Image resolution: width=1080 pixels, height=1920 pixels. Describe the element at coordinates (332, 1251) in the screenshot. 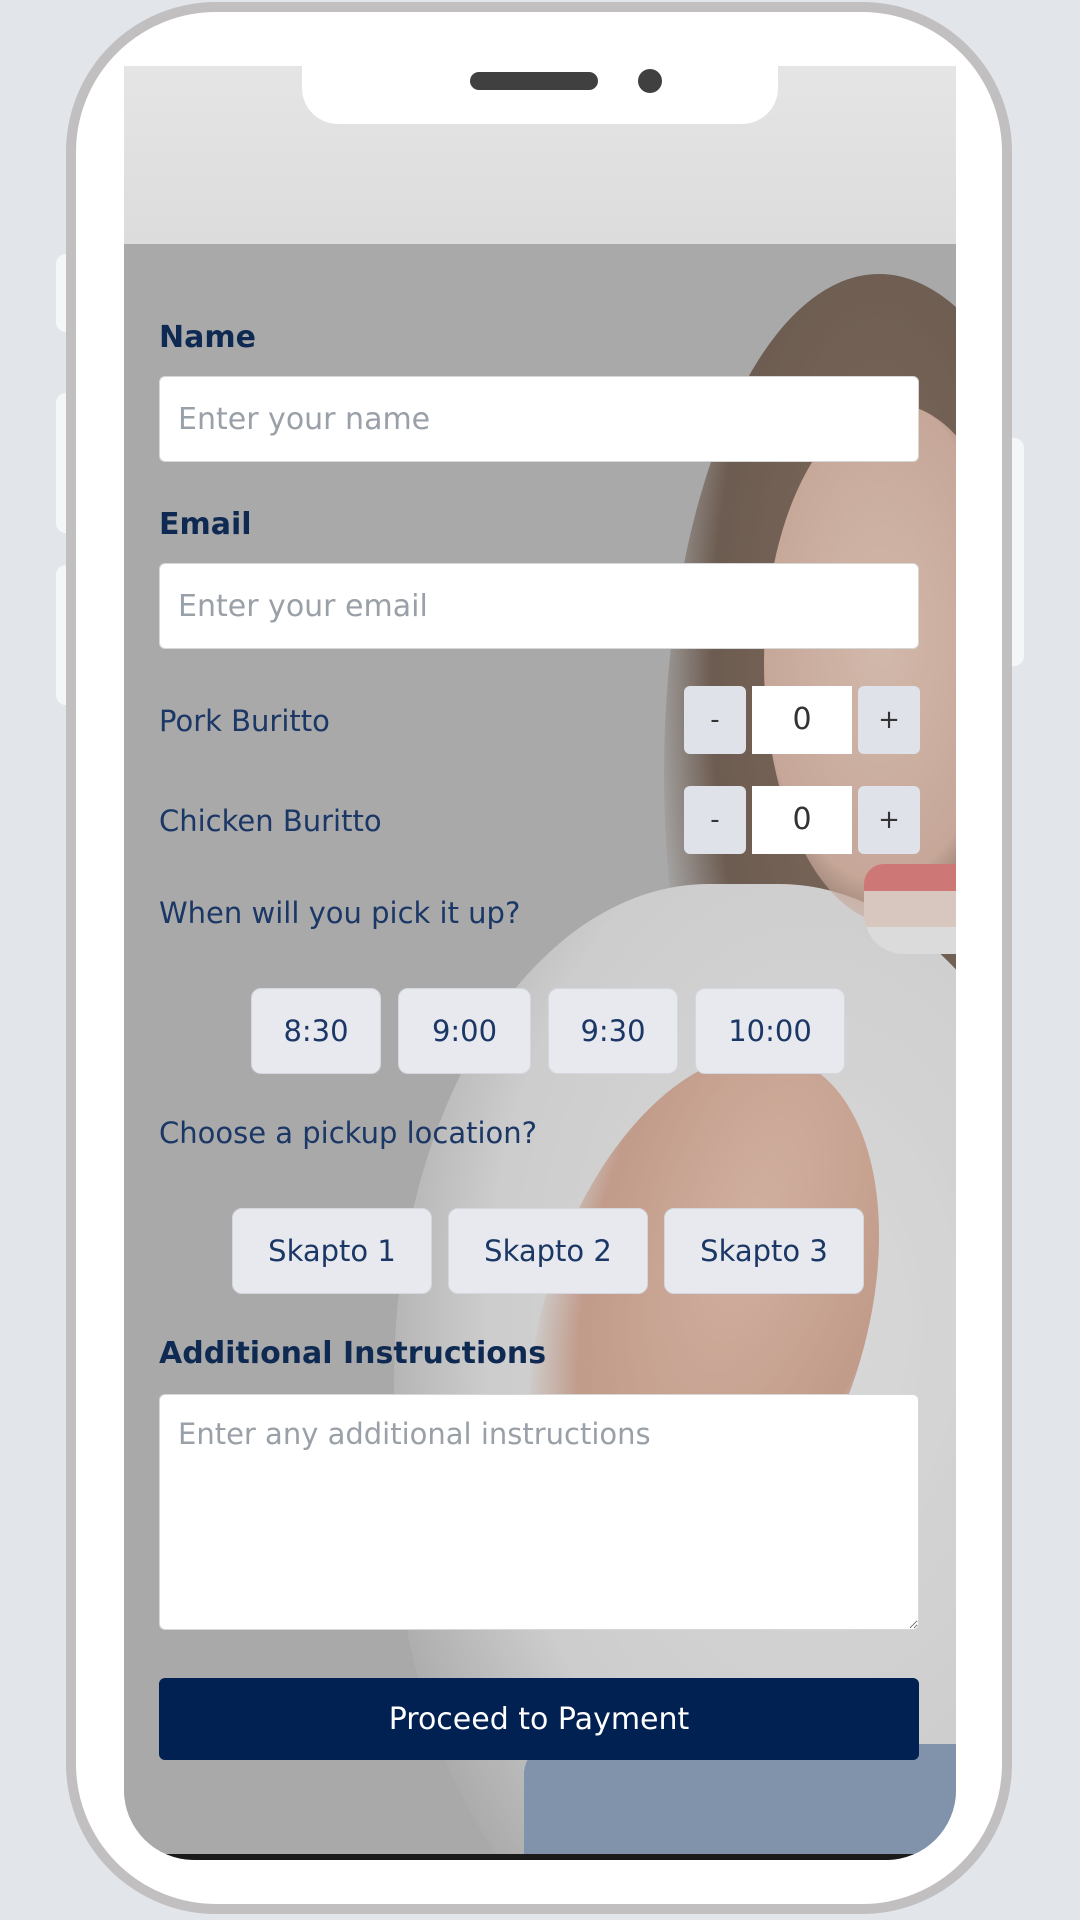

I see `pickup-location-option: Skapto 1` at that location.